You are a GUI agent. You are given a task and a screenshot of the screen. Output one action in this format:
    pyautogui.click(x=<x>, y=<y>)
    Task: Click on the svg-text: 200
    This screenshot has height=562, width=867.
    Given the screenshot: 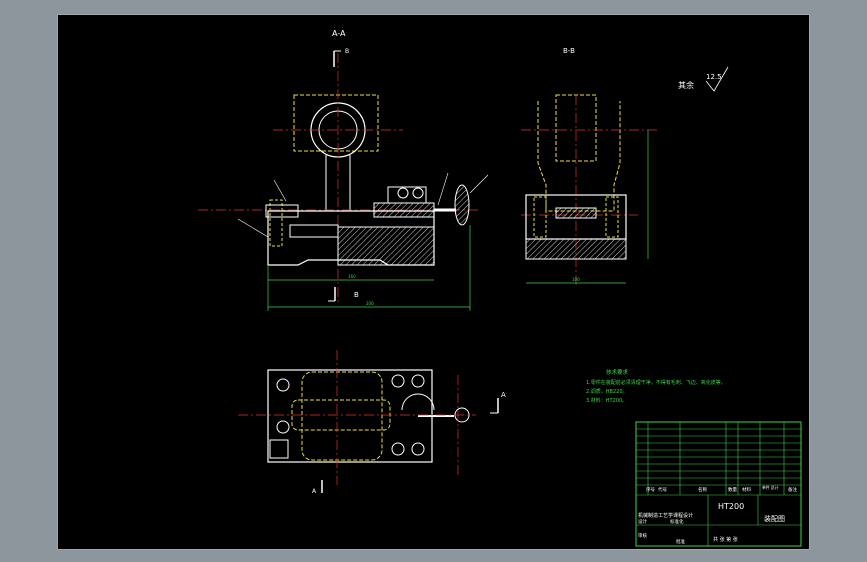 What is the action you would take?
    pyautogui.click(x=370, y=303)
    